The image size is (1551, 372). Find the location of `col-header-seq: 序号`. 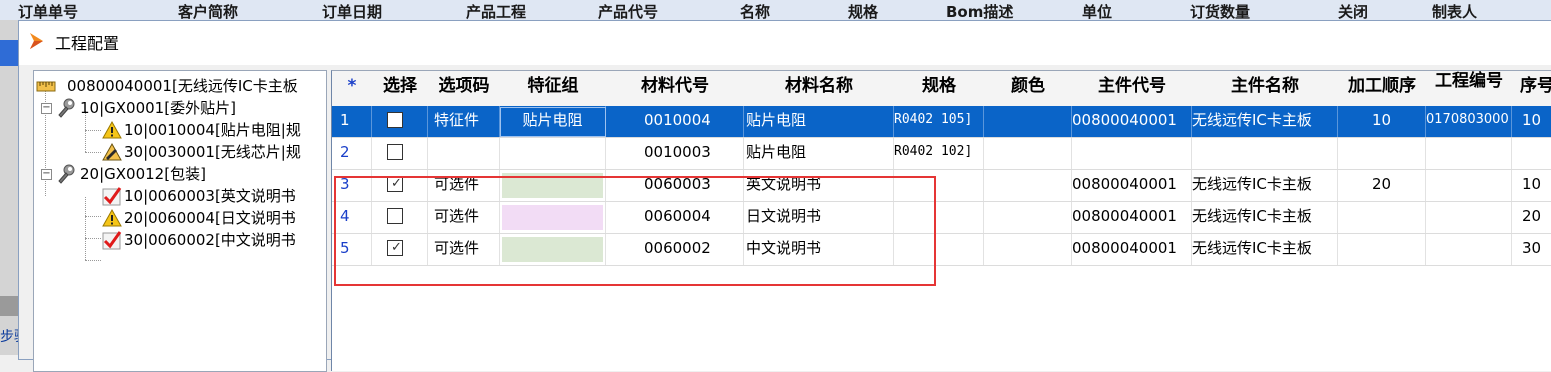

col-header-seq: 序号 is located at coordinates (1531, 88).